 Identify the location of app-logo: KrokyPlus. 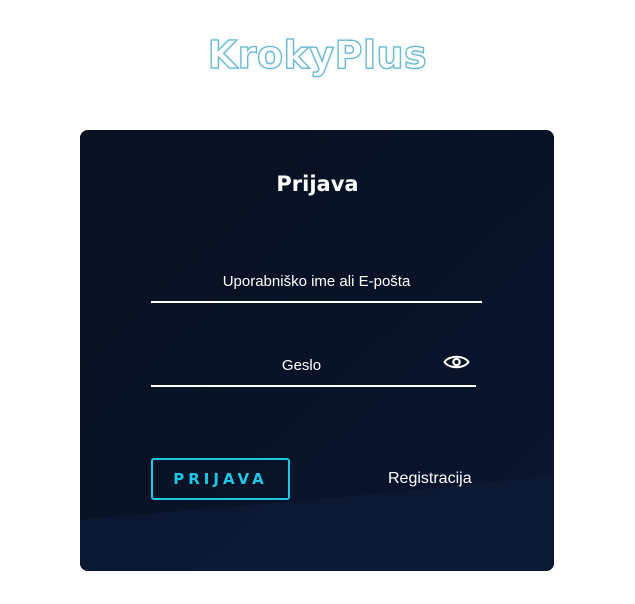
(317, 54).